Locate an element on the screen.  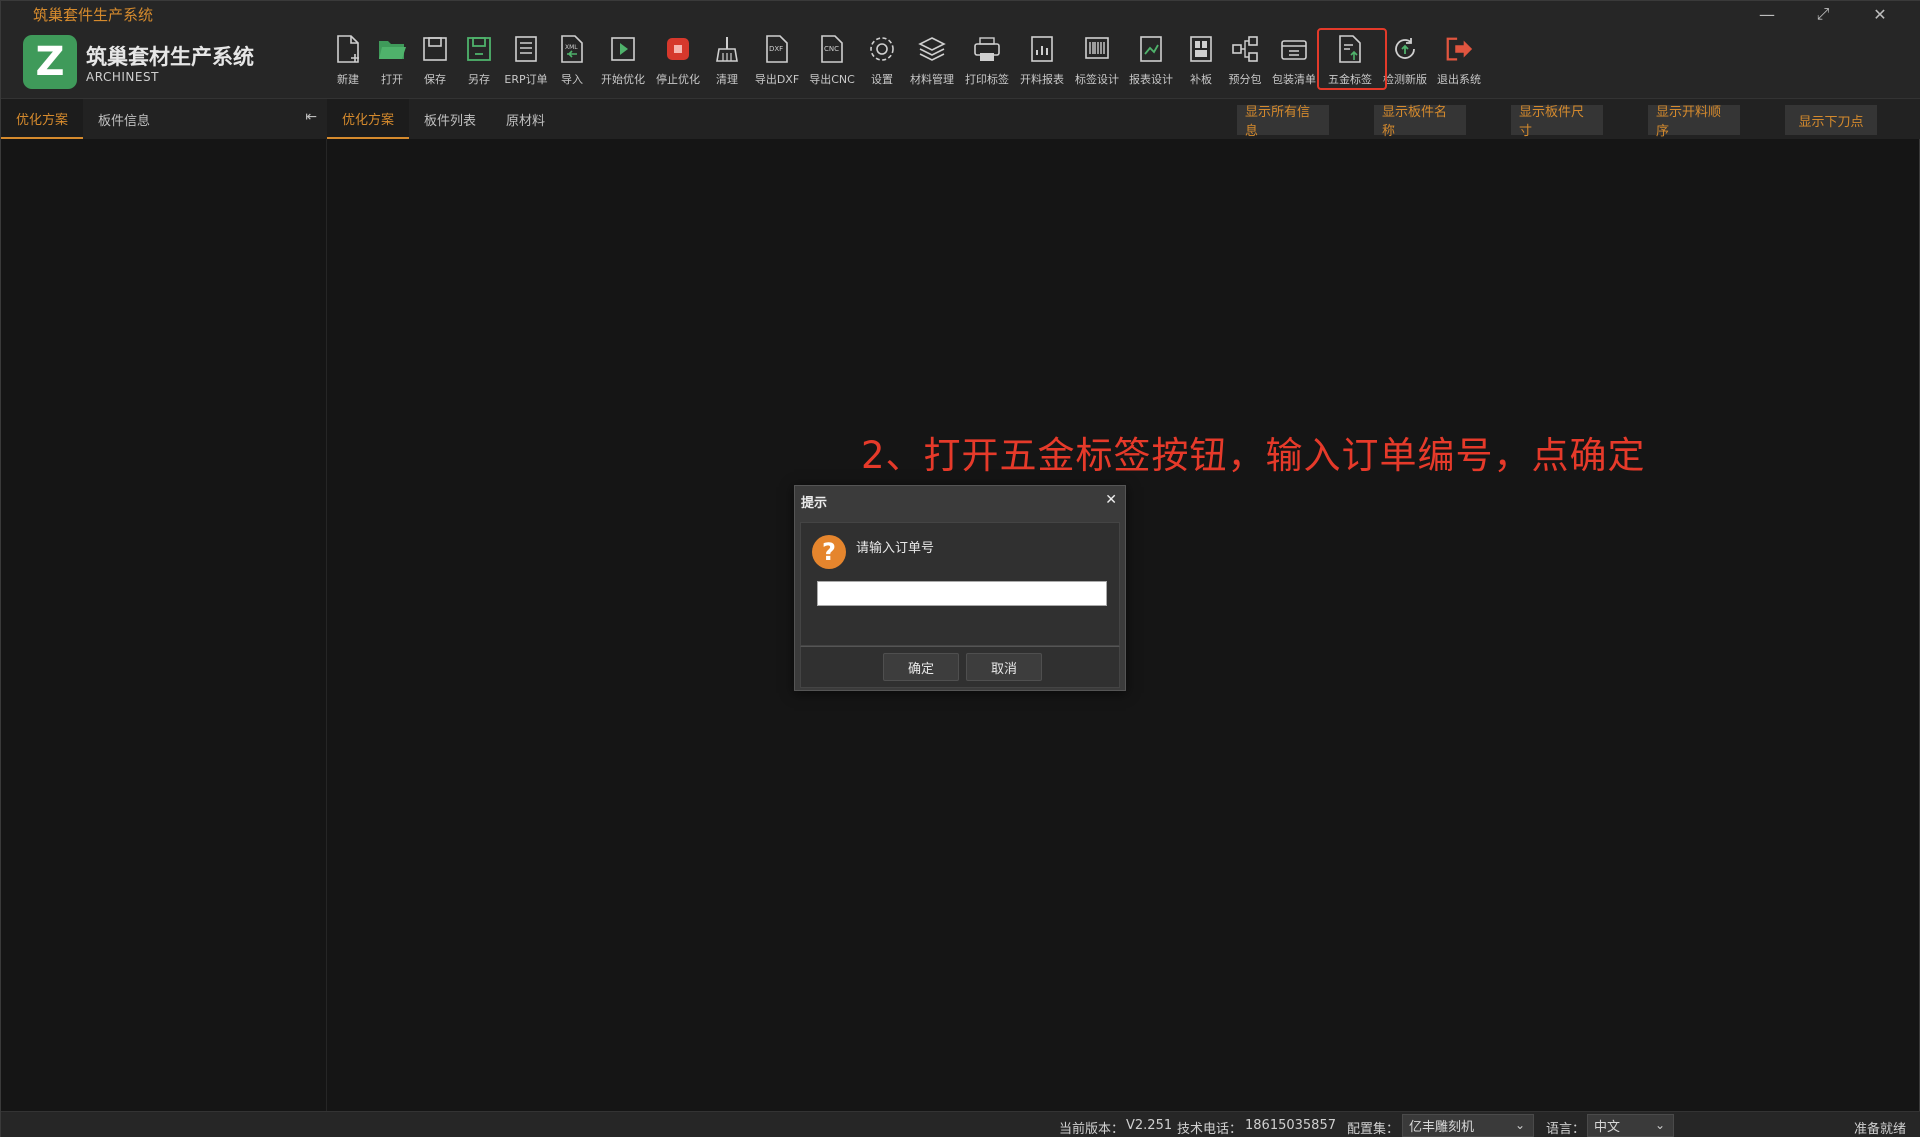
toolbar-new-button: 新建 is located at coordinates (348, 62).